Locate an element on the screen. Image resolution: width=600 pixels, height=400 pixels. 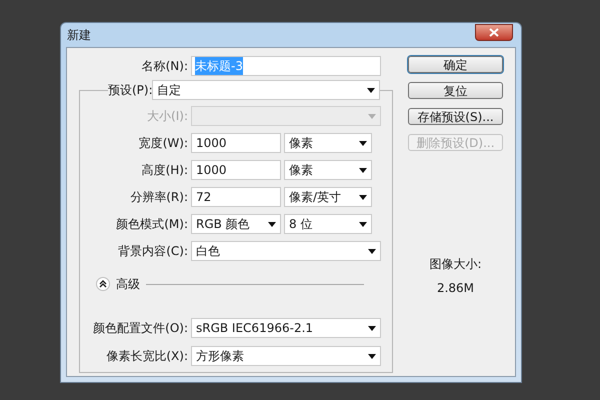
field-label: 颜色配置文件(O): is located at coordinates (140, 328).